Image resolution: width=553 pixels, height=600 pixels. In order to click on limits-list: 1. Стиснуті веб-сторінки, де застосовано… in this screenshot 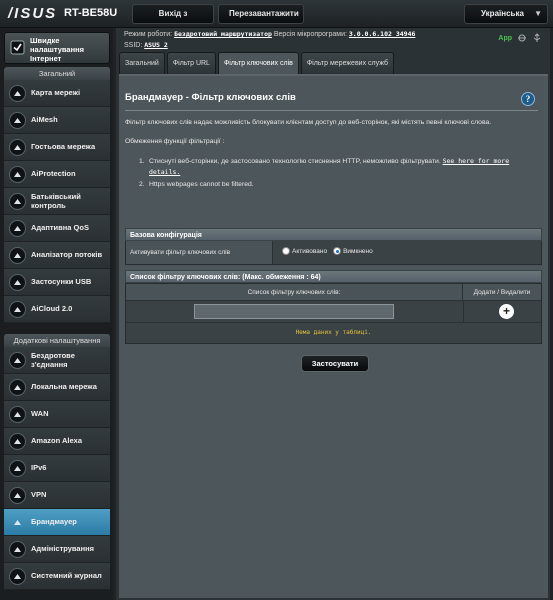, I will do `click(339, 173)`.